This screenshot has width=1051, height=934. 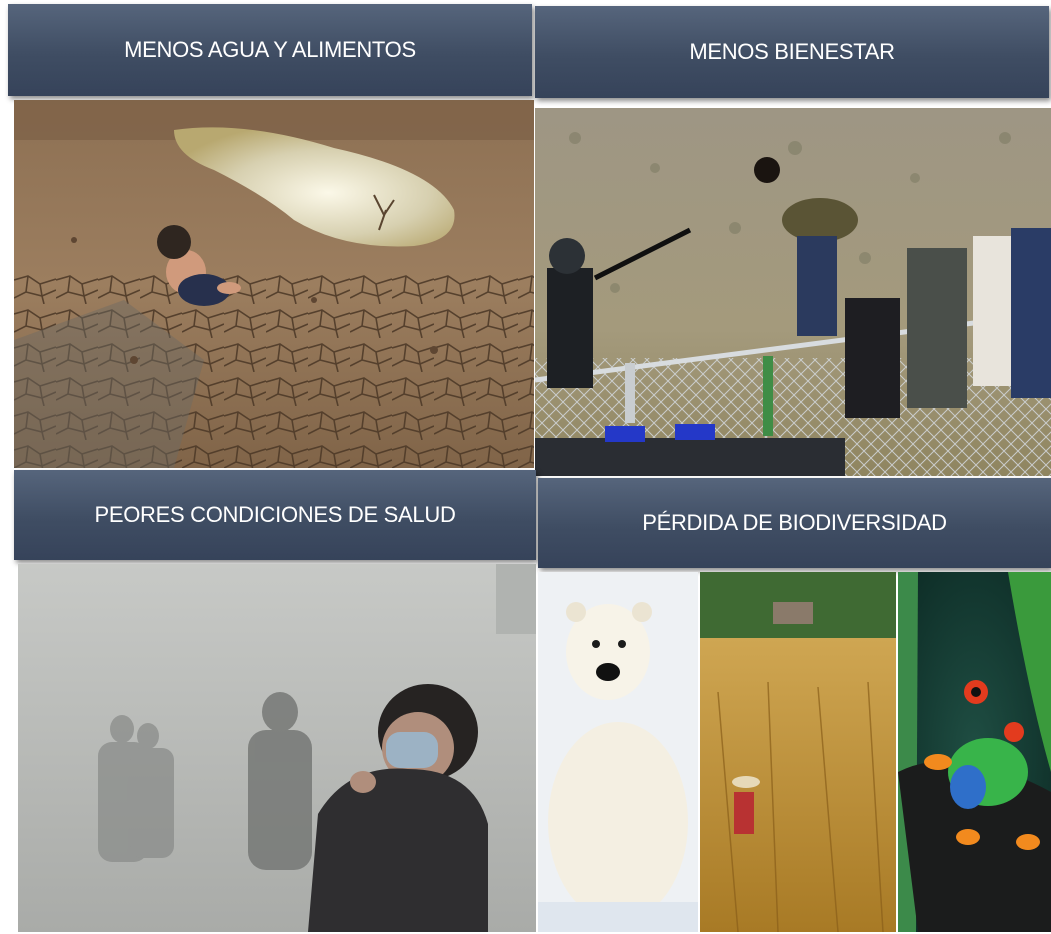 I want to click on panel-title-text: MENOS BIENESTAR, so click(x=792, y=51).